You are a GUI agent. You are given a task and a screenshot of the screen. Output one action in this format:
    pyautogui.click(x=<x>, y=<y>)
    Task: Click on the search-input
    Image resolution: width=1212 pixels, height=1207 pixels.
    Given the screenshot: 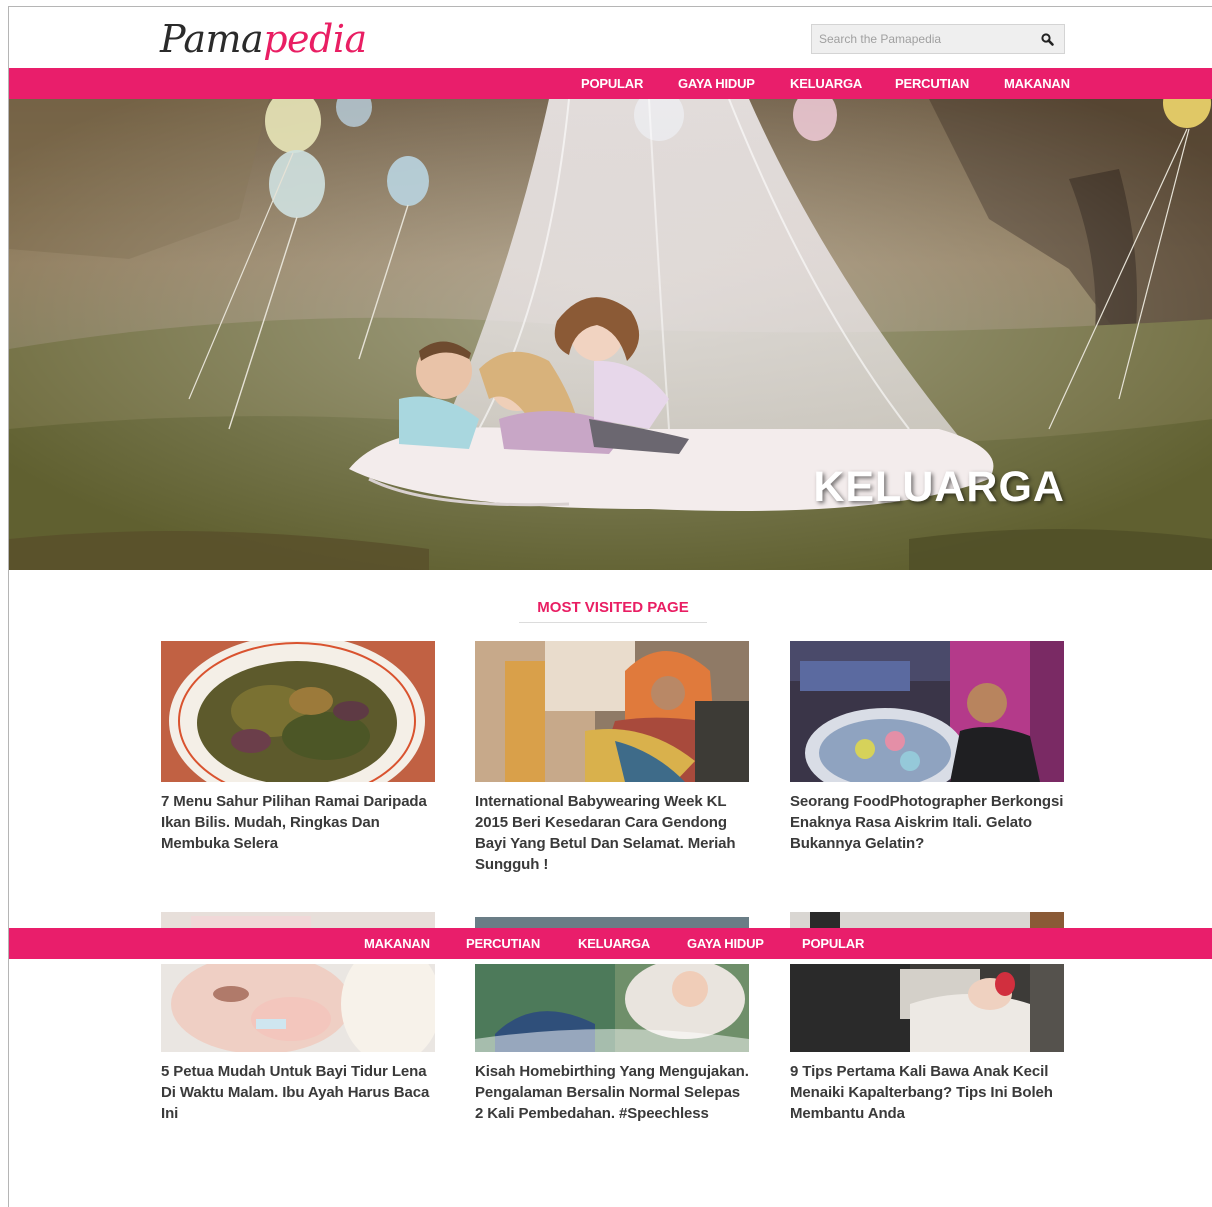 What is the action you would take?
    pyautogui.click(x=929, y=39)
    